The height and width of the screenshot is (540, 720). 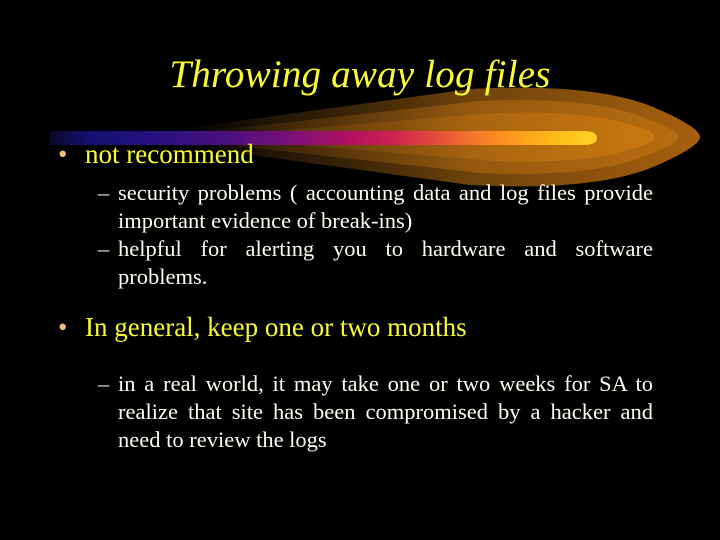 What do you see at coordinates (360, 74) in the screenshot?
I see `slide-title: Throwing away log files` at bounding box center [360, 74].